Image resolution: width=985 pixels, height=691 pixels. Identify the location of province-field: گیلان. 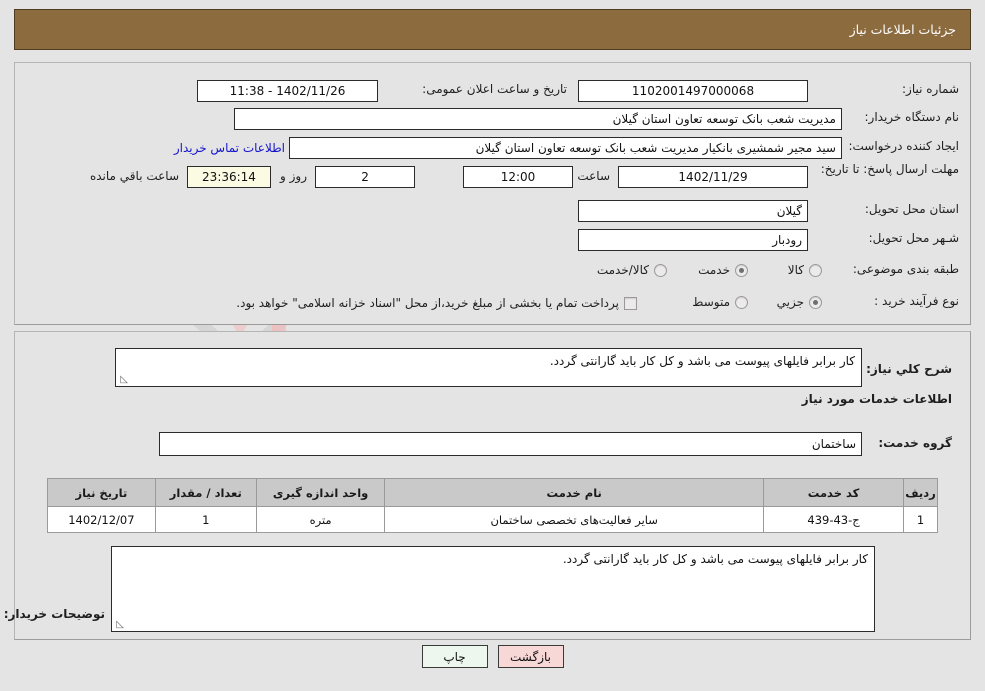
(693, 211).